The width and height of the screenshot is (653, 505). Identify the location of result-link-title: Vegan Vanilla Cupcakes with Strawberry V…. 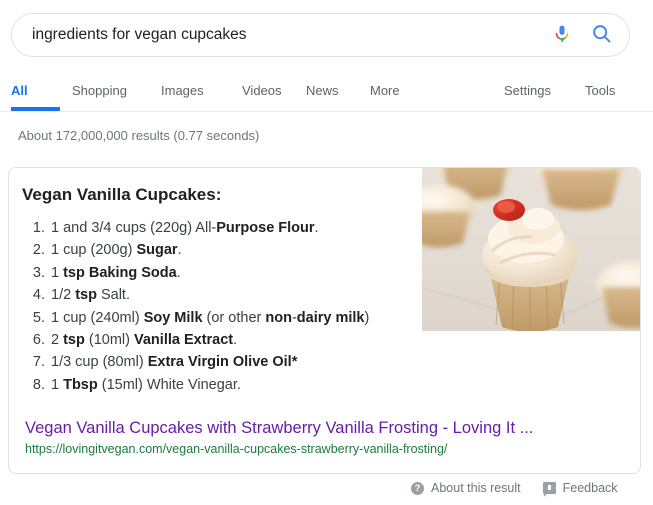
(279, 428).